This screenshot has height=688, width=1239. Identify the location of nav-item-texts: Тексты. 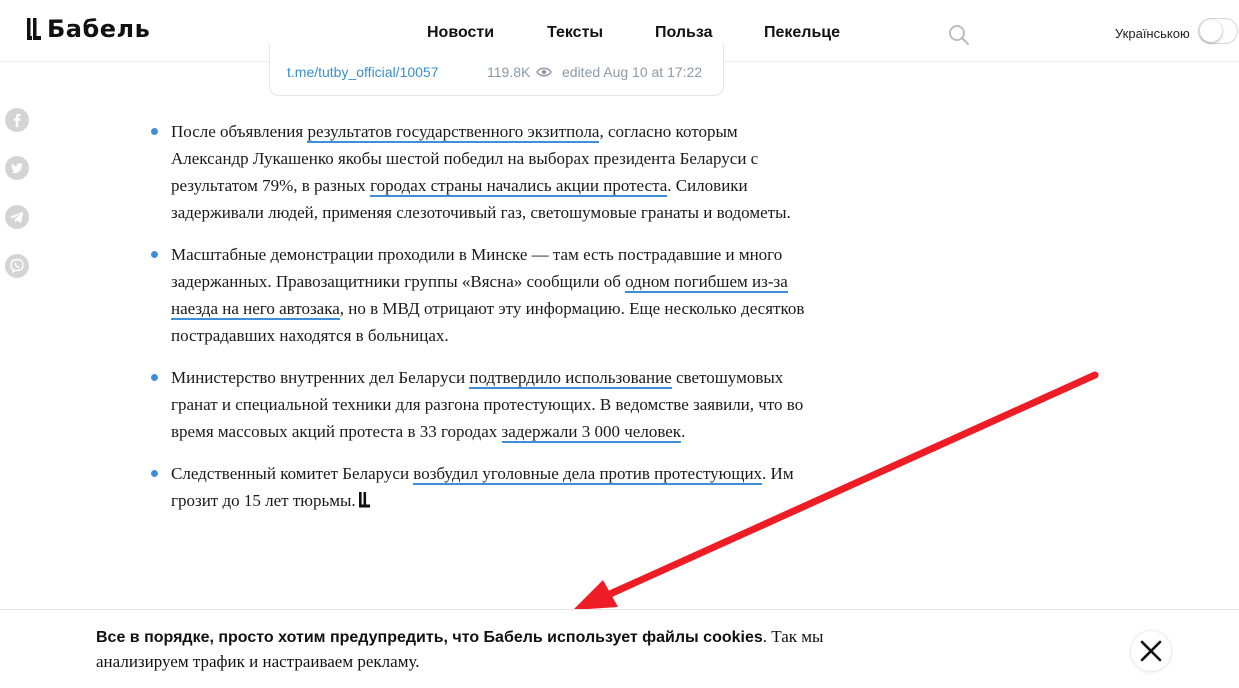
(575, 33).